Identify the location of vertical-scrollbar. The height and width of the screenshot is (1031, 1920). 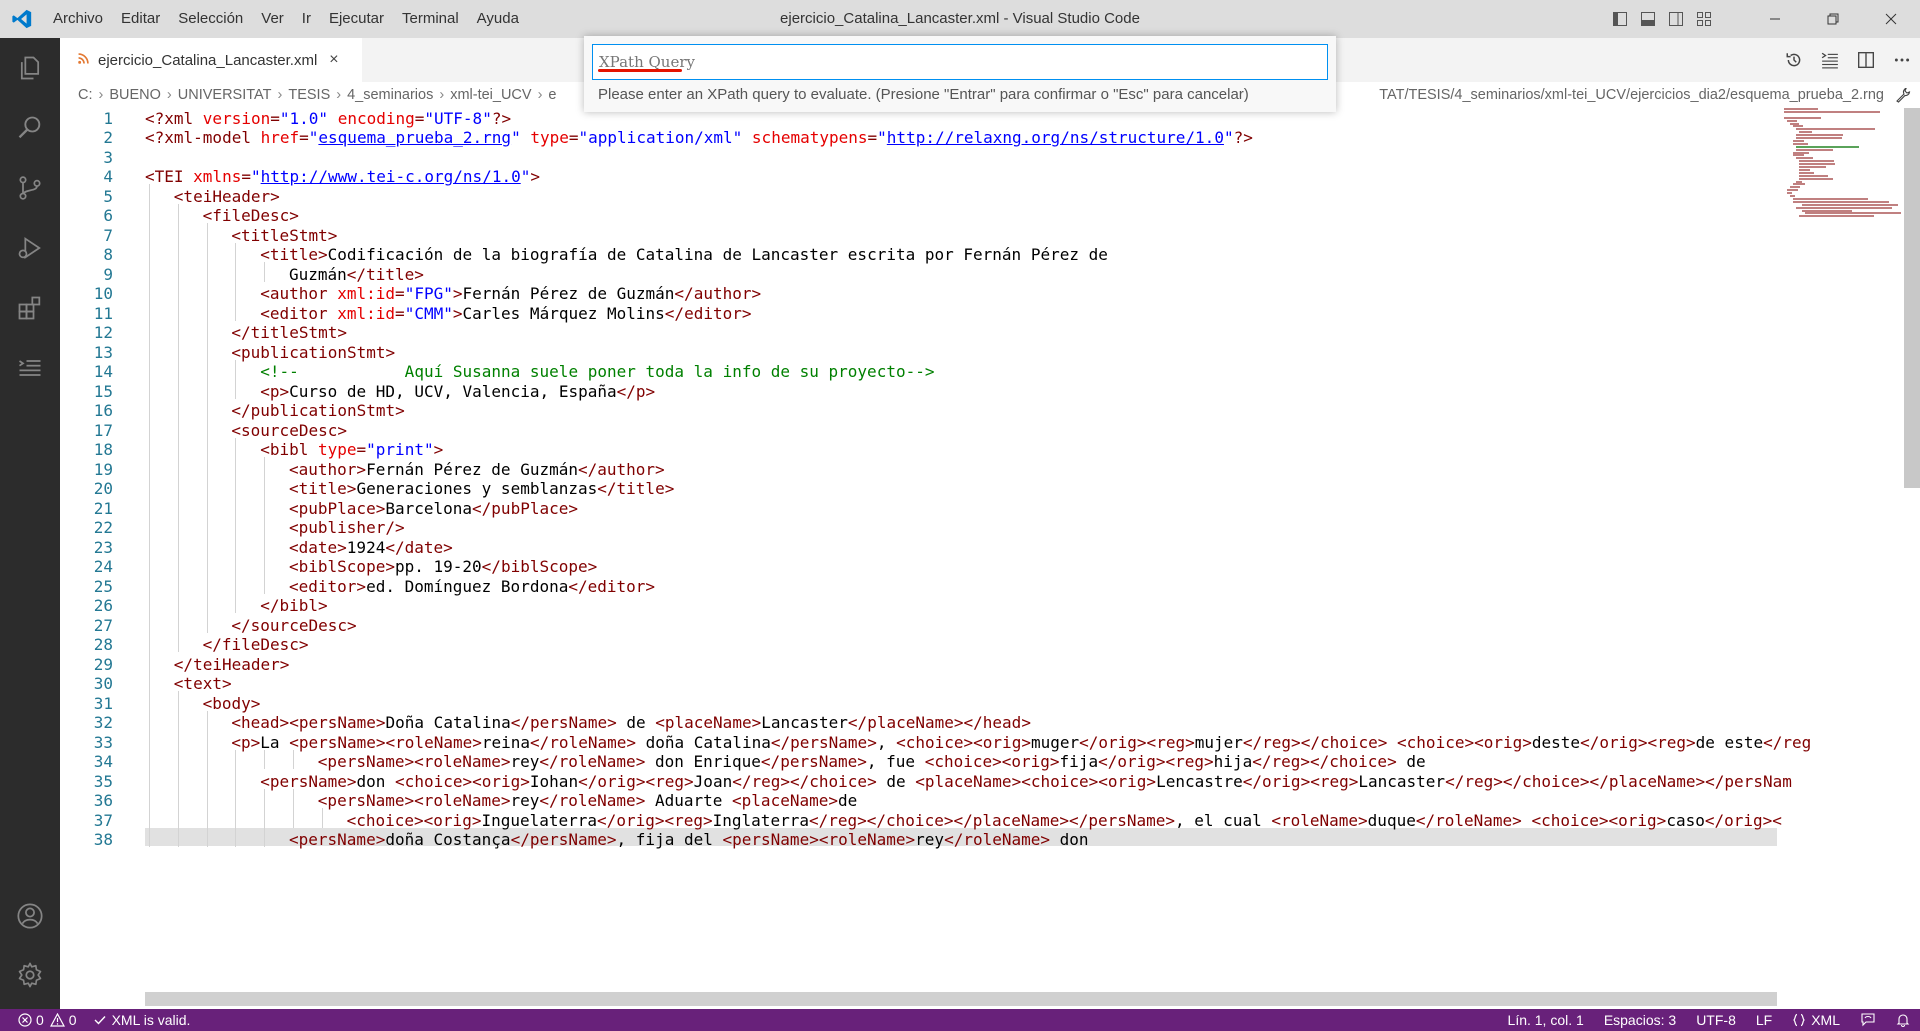
(1912, 298).